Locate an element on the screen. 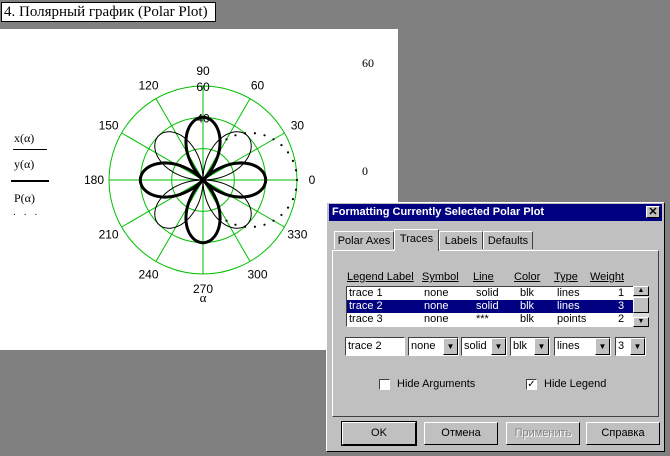  angle-variable-label: α is located at coordinates (203, 297).